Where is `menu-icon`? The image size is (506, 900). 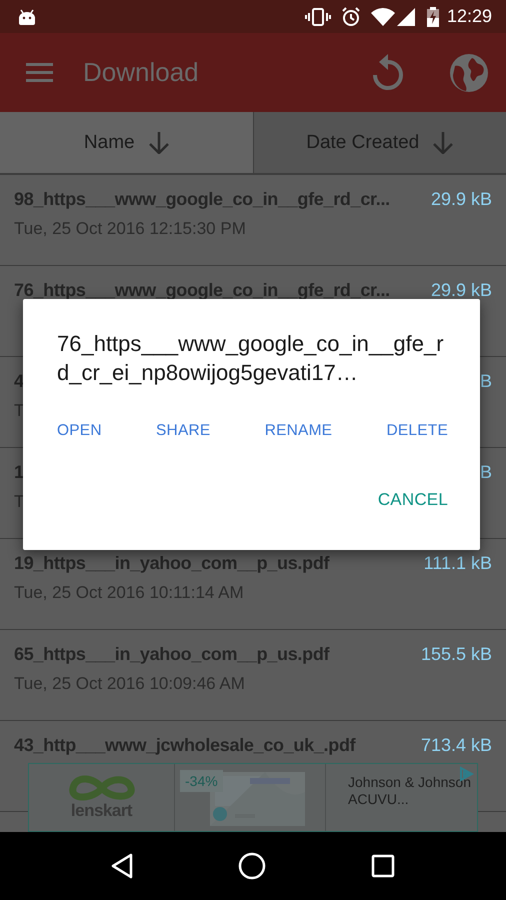
menu-icon is located at coordinates (39, 72).